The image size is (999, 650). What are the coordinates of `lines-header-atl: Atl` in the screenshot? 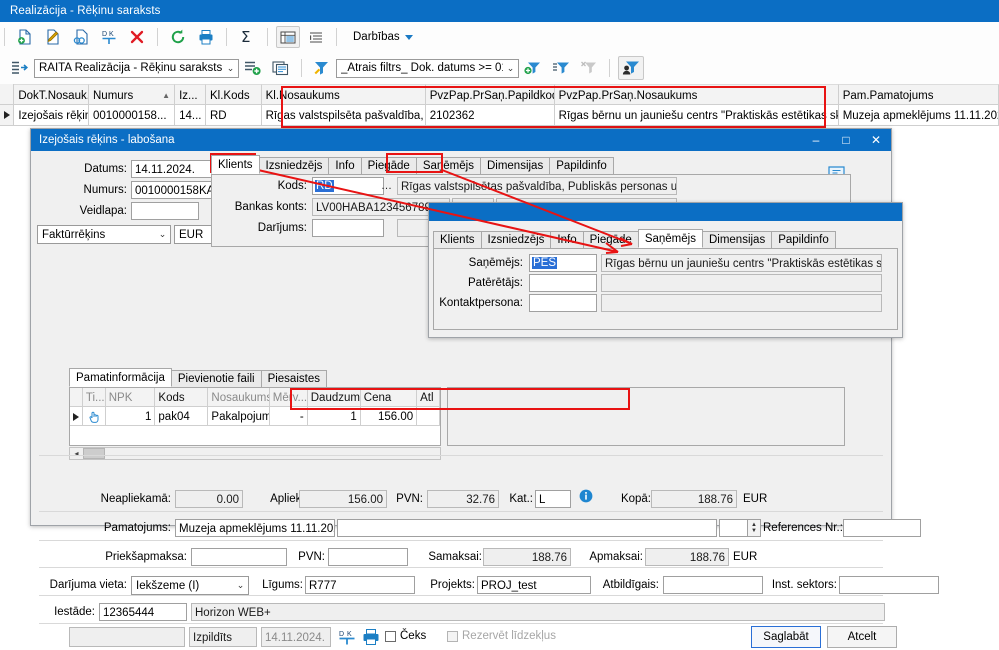 It's located at (429, 397).